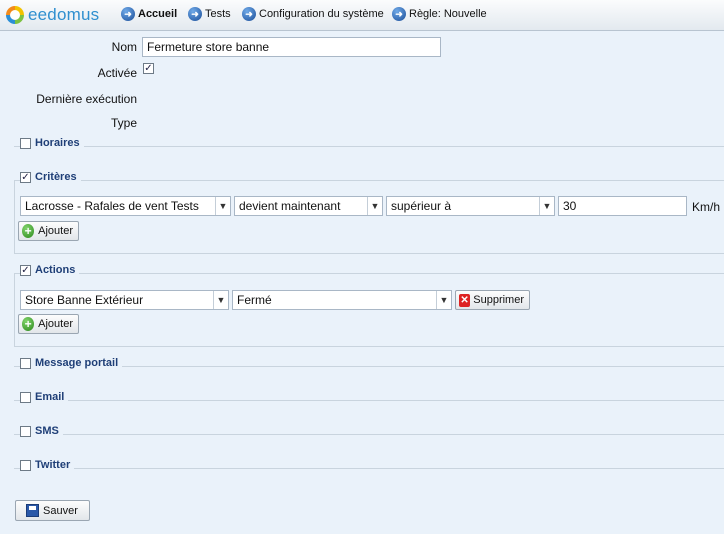 The height and width of the screenshot is (534, 724). Describe the element at coordinates (48, 231) in the screenshot. I see `criteres-add-button: + Ajouter` at that location.